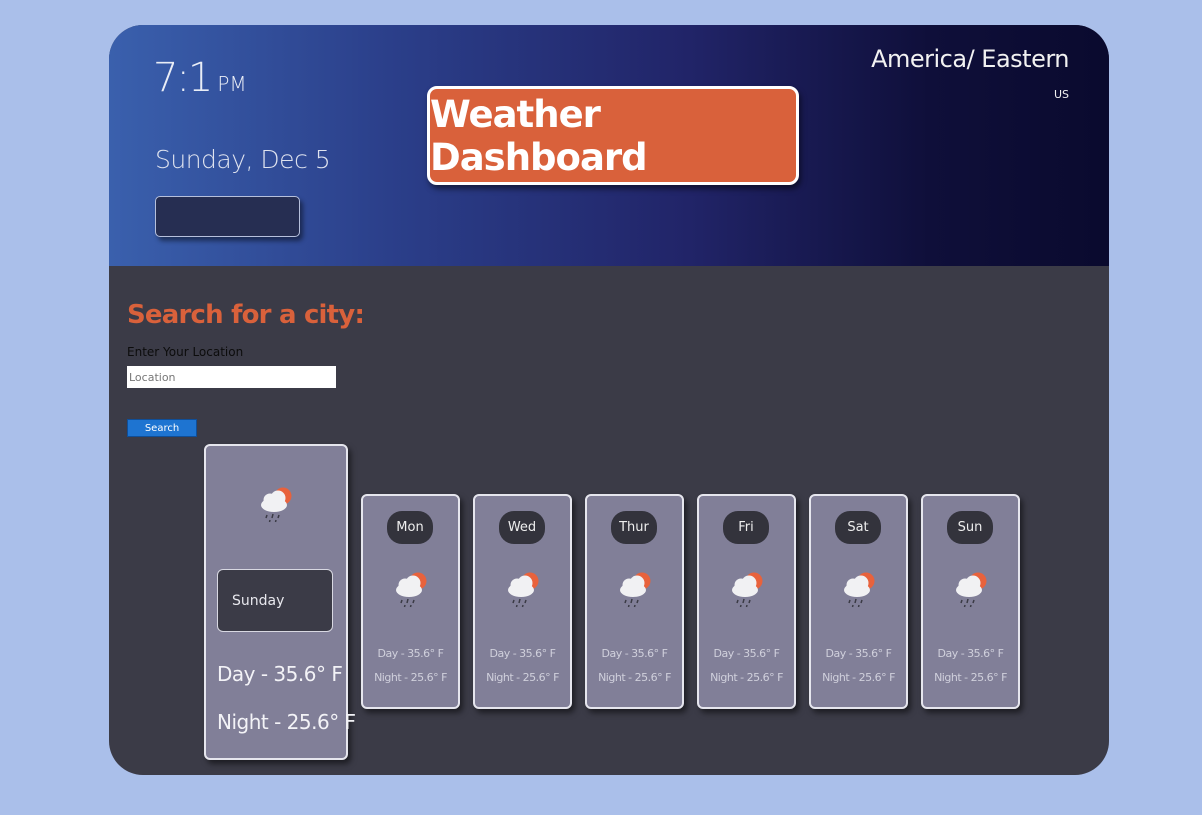 The image size is (1202, 815). What do you see at coordinates (634, 527) in the screenshot?
I see `forecast-day-label: Thur` at bounding box center [634, 527].